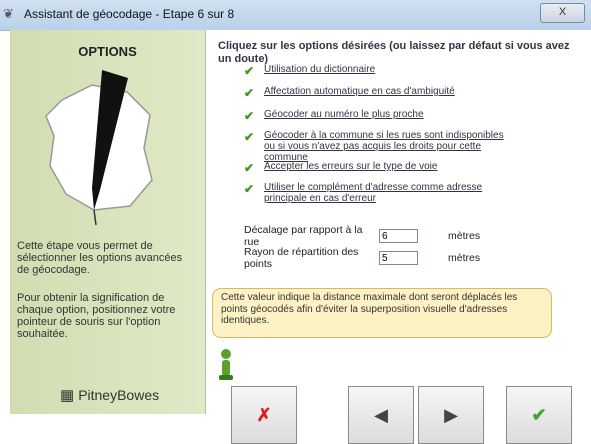 This screenshot has height=444, width=591. What do you see at coordinates (398, 258) in the screenshot?
I see `radius-input` at bounding box center [398, 258].